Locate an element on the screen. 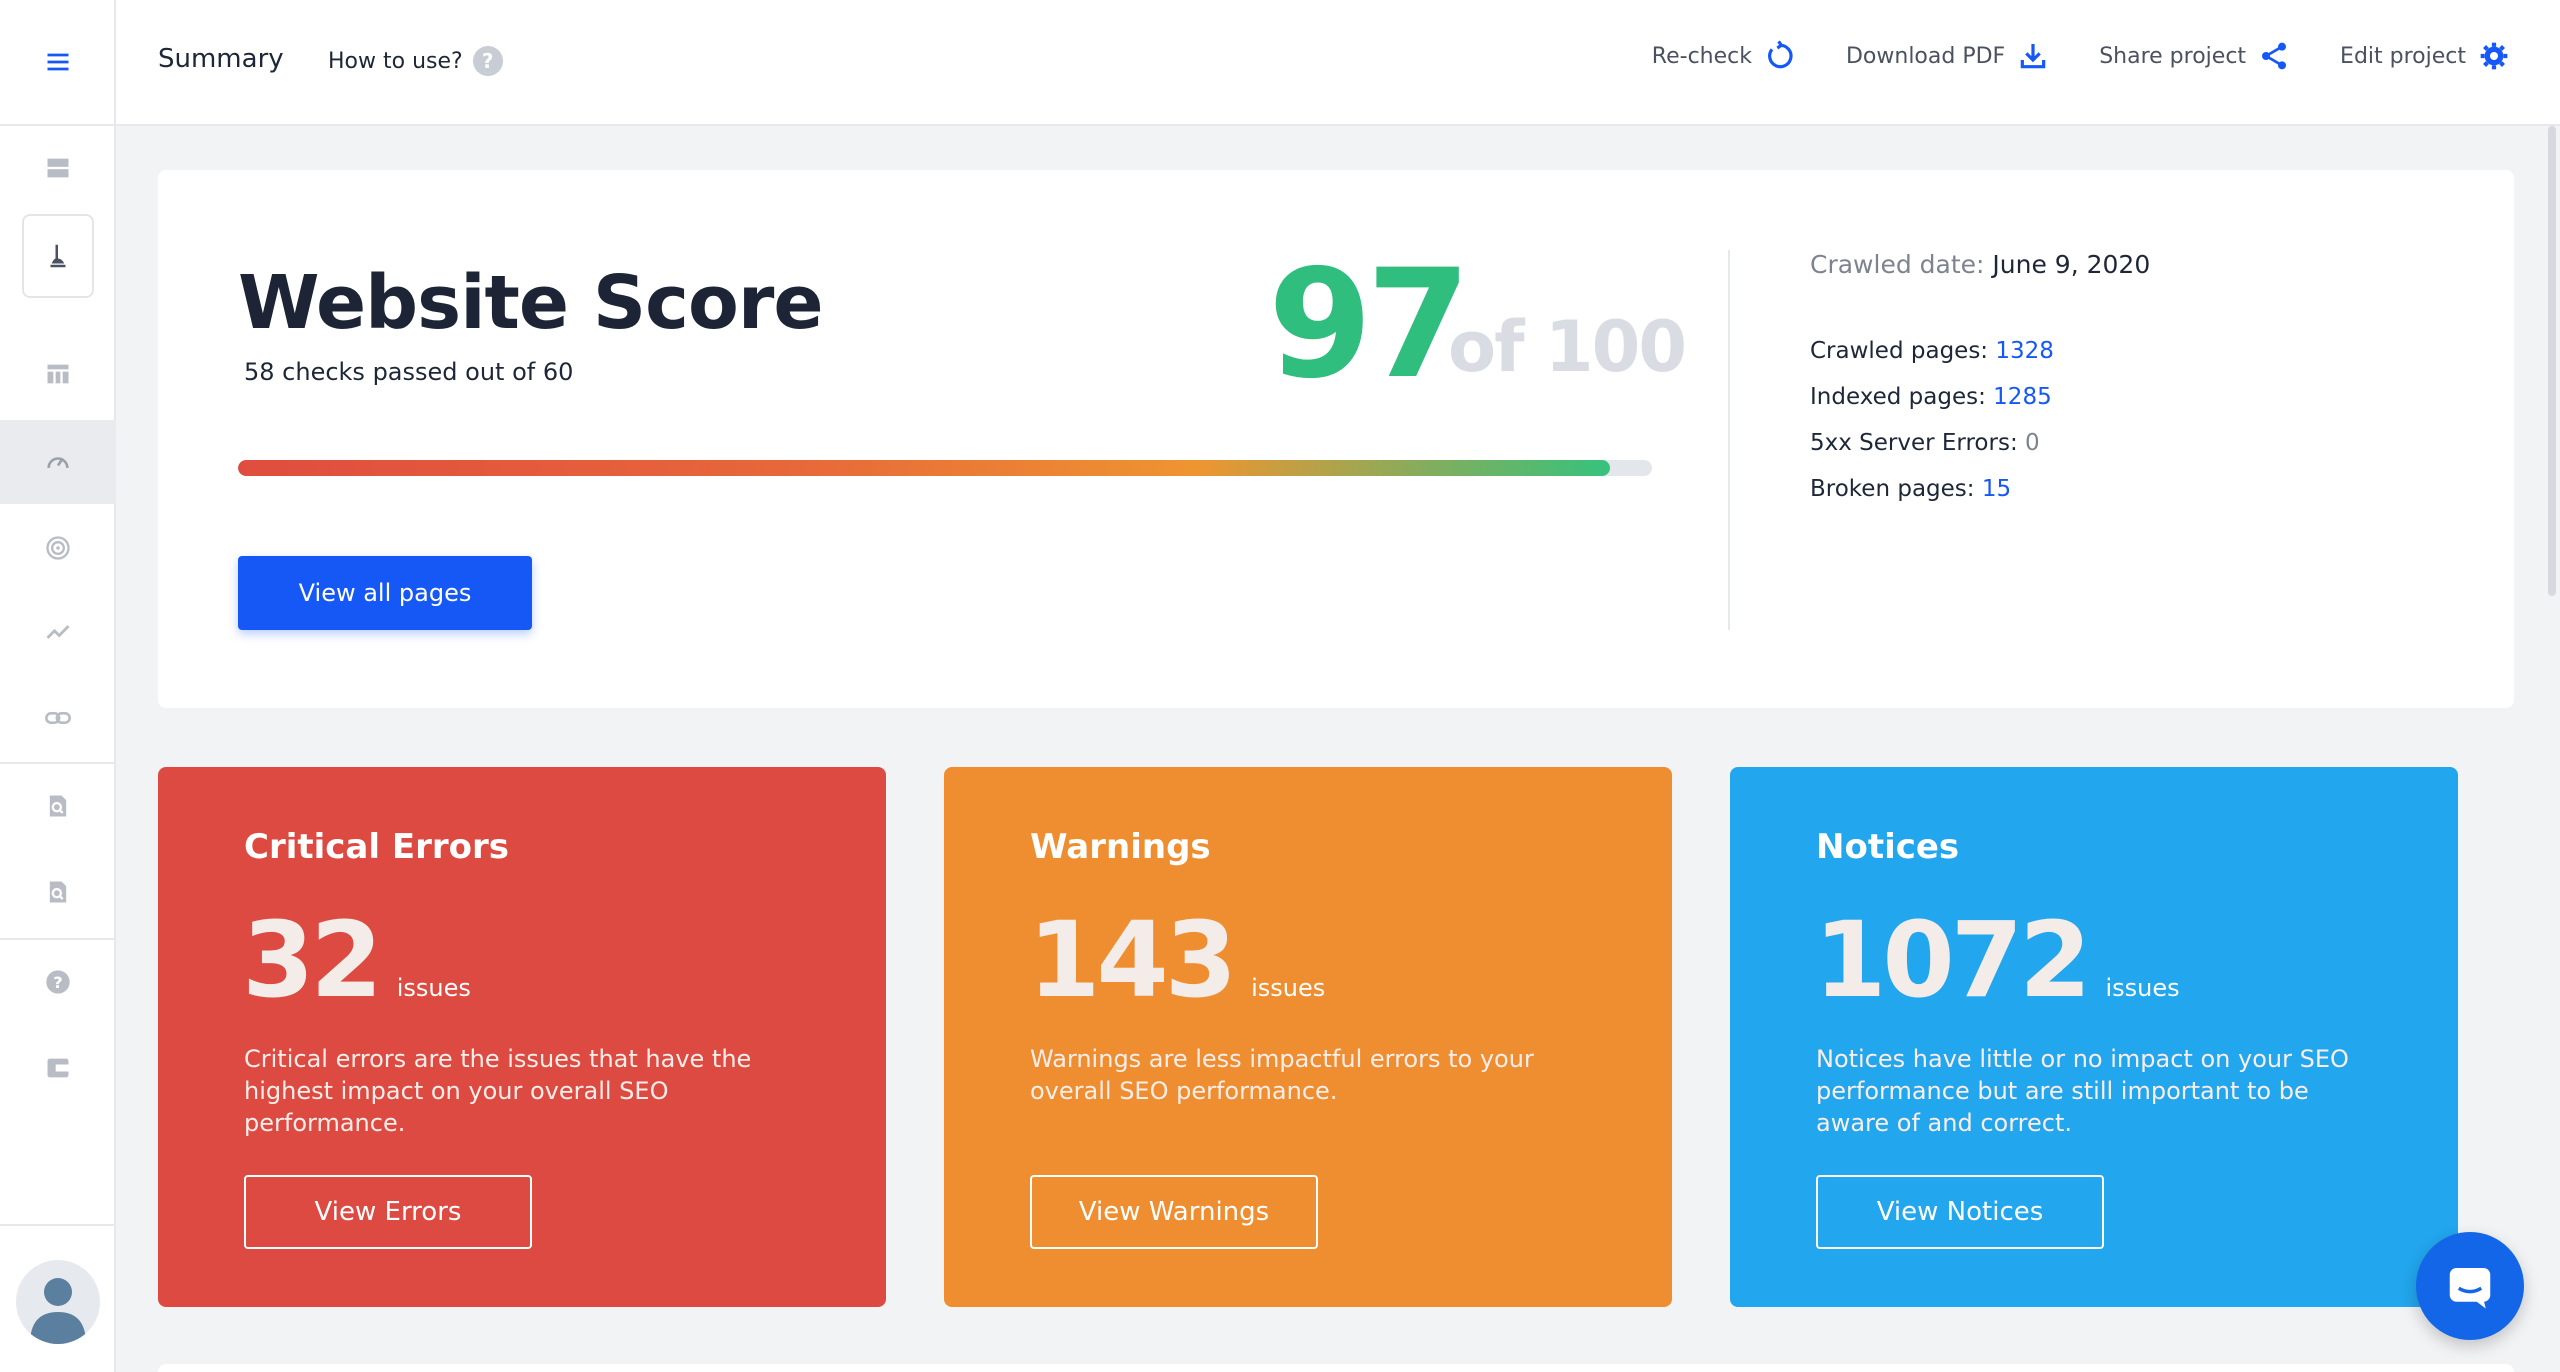  checks-passed-text: 58 checks passed out of 60 is located at coordinates (409, 372).